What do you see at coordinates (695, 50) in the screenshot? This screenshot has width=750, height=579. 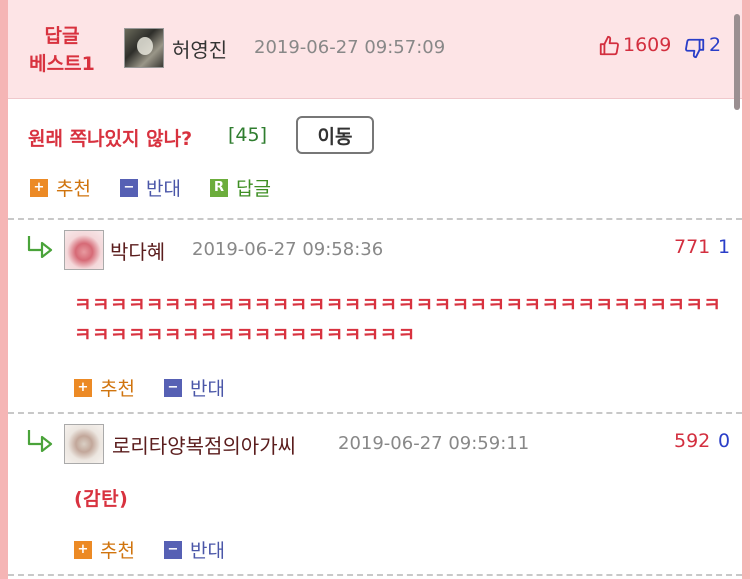 I see `thumbs-down-icon` at bounding box center [695, 50].